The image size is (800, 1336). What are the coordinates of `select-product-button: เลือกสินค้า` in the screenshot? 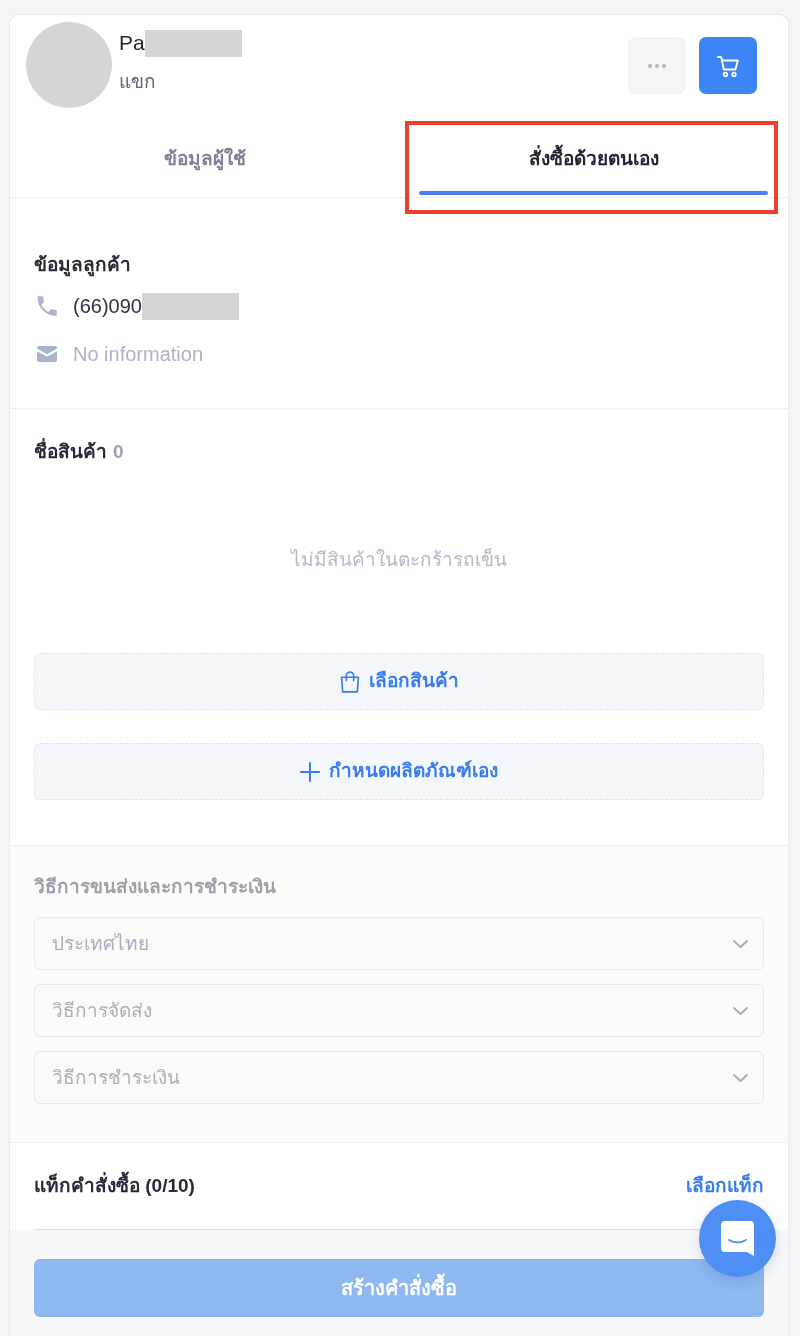 It's located at (399, 681).